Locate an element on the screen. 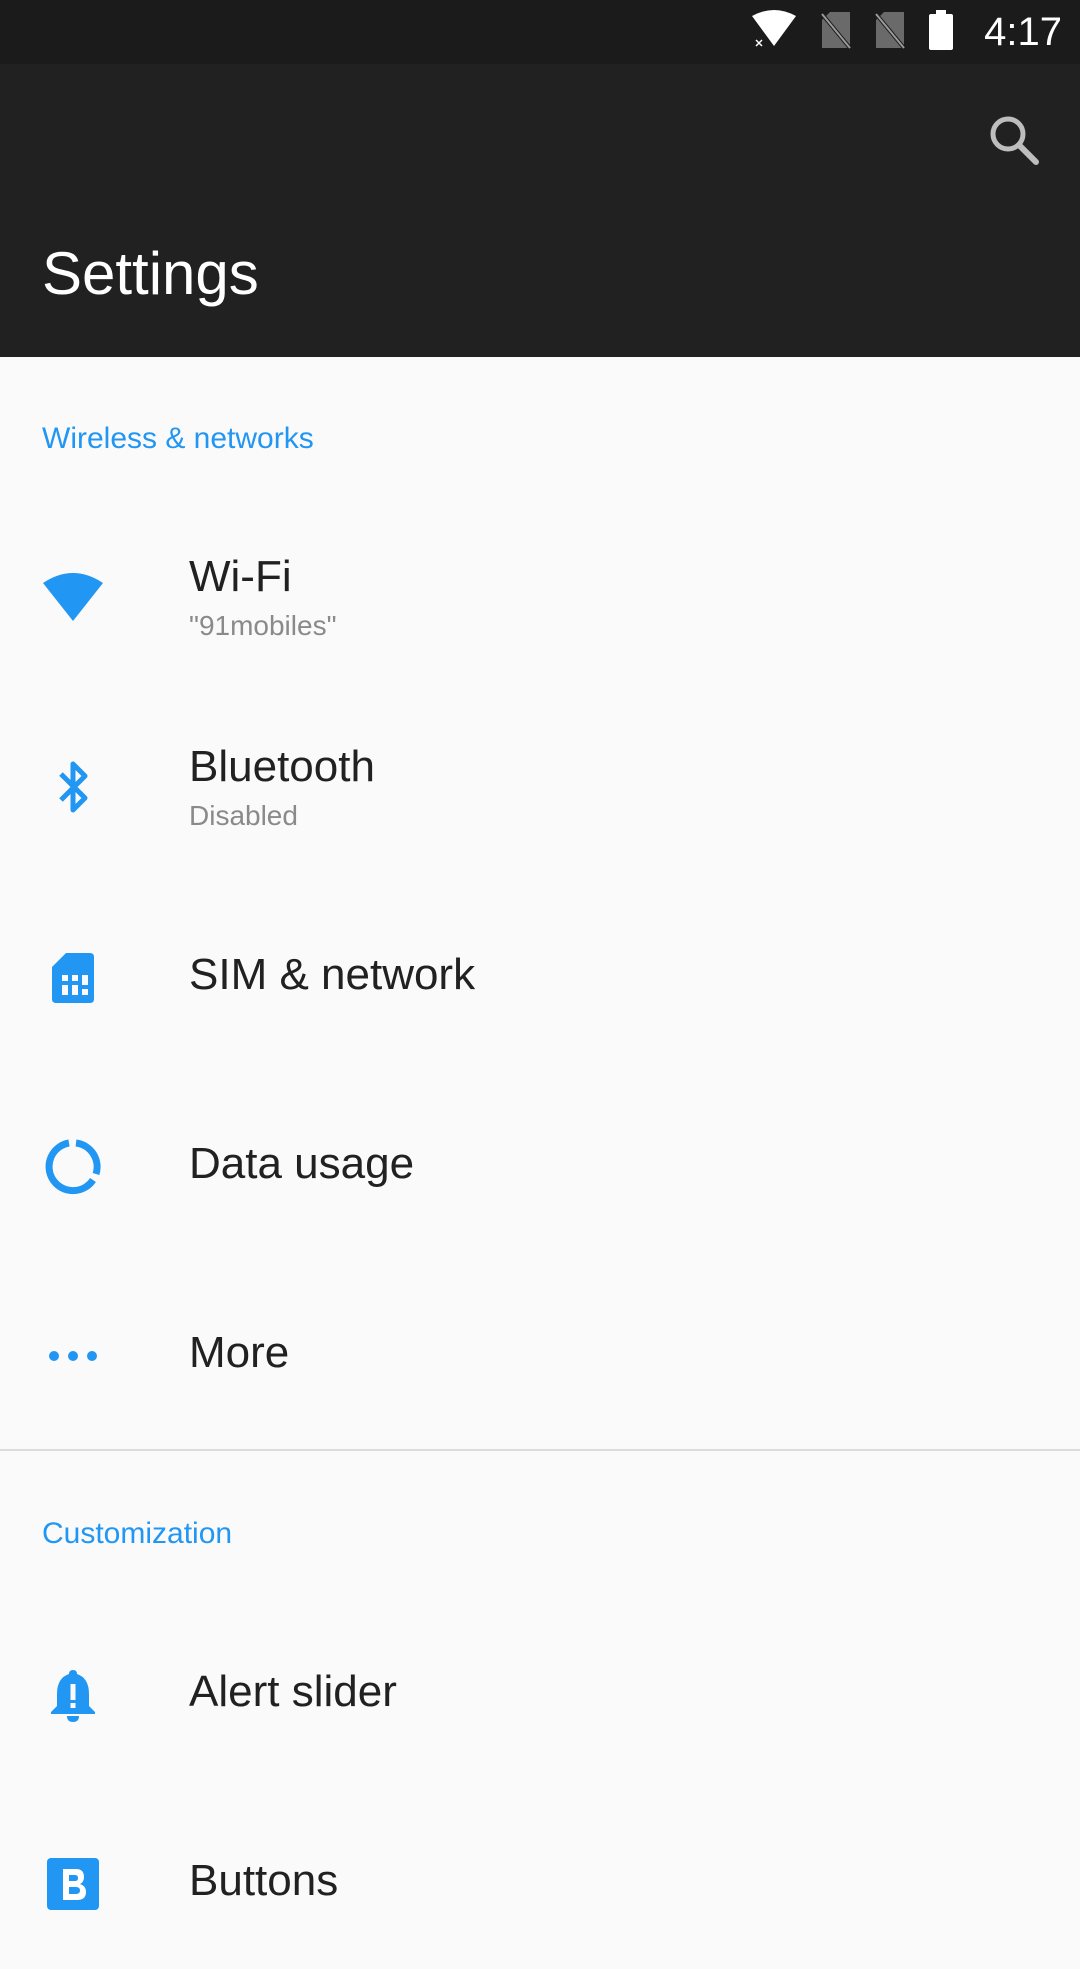  settings-item-data-usage: Data usage is located at coordinates (540, 1167).